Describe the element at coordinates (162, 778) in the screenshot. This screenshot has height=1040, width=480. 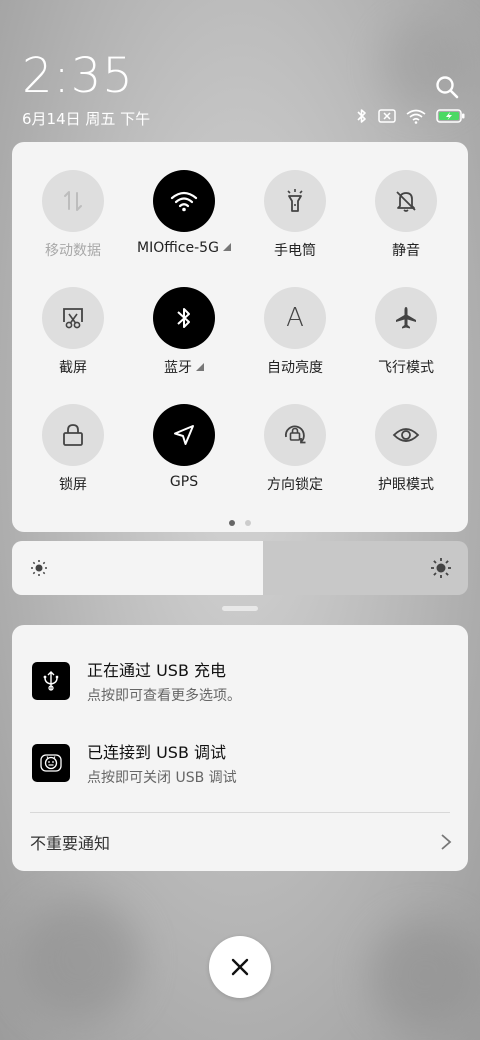
I see `notification-subtitle: 点按即可关闭 USB 调试` at that location.